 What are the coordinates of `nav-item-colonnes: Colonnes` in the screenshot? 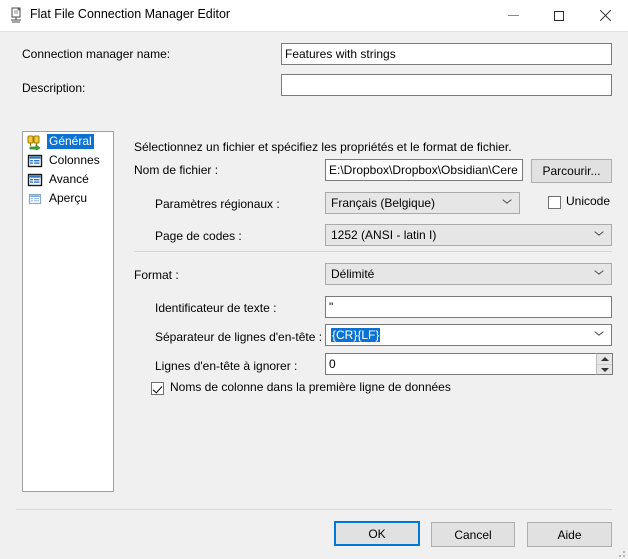 It's located at (68, 160).